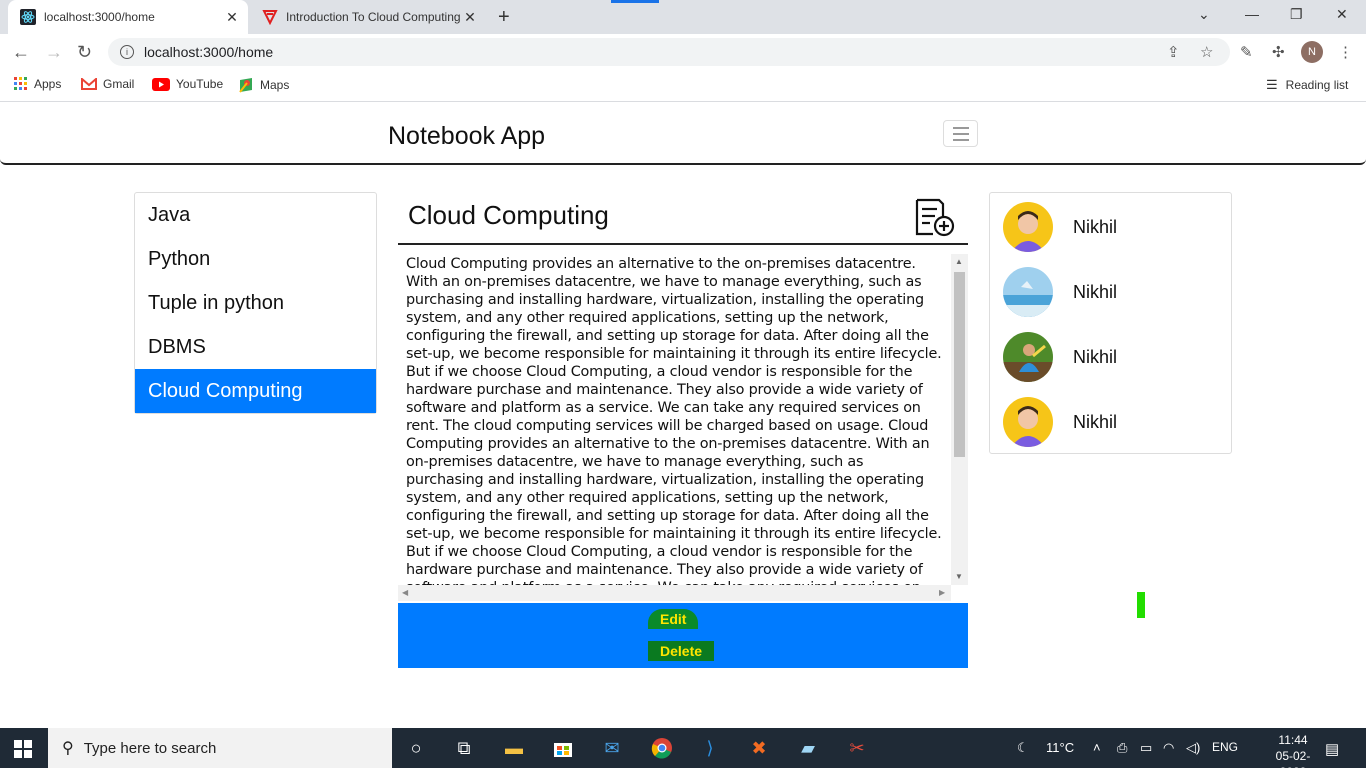 The image size is (1366, 780). I want to click on scroll-right-icon: ▶, so click(942, 592).